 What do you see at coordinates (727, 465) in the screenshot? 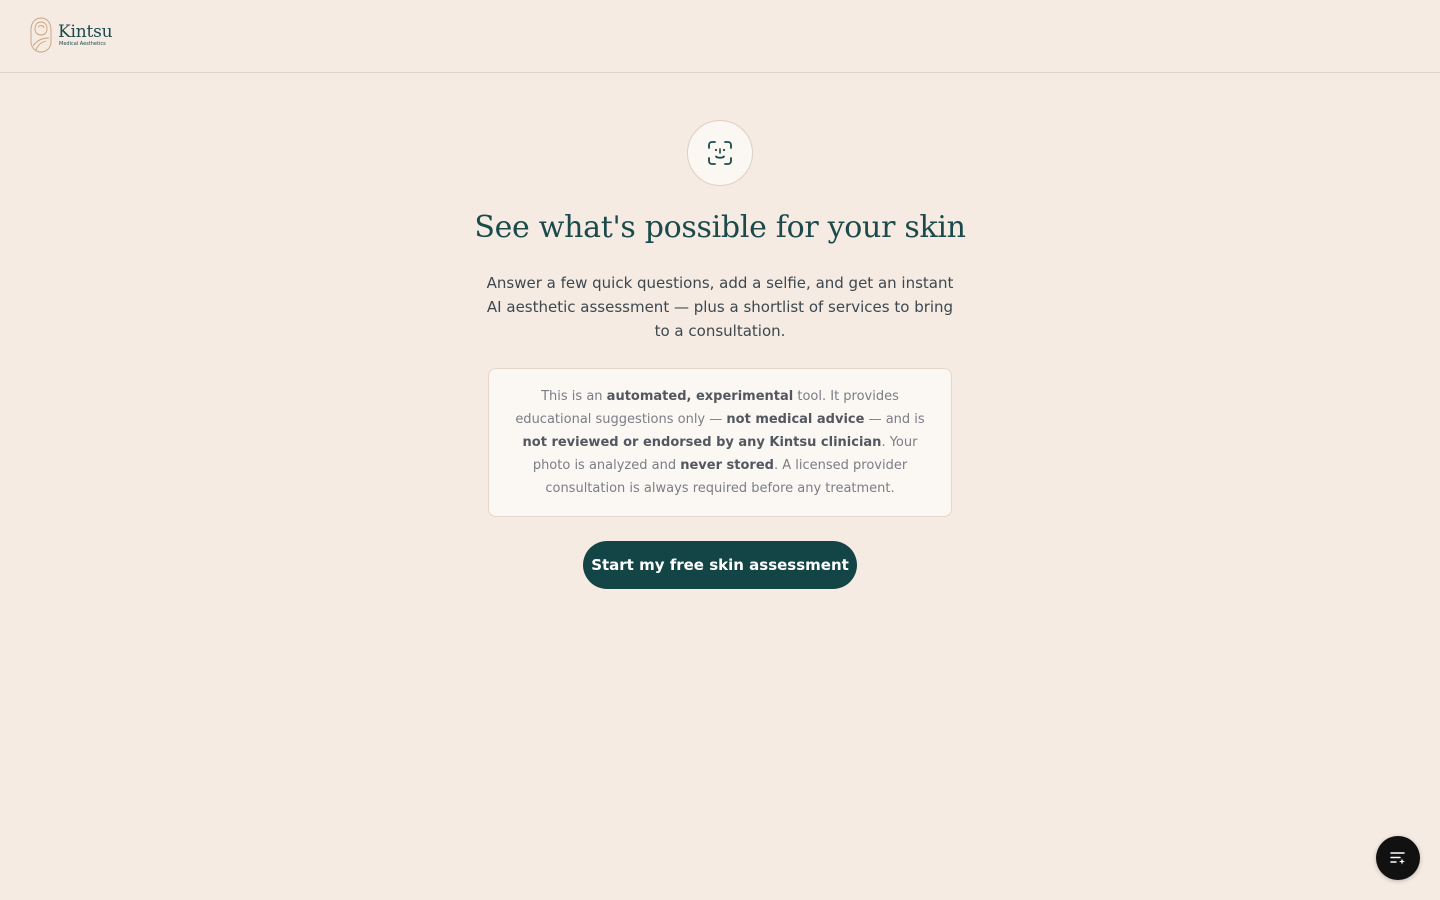
I see `disclaimer-emphasis: never stored` at bounding box center [727, 465].